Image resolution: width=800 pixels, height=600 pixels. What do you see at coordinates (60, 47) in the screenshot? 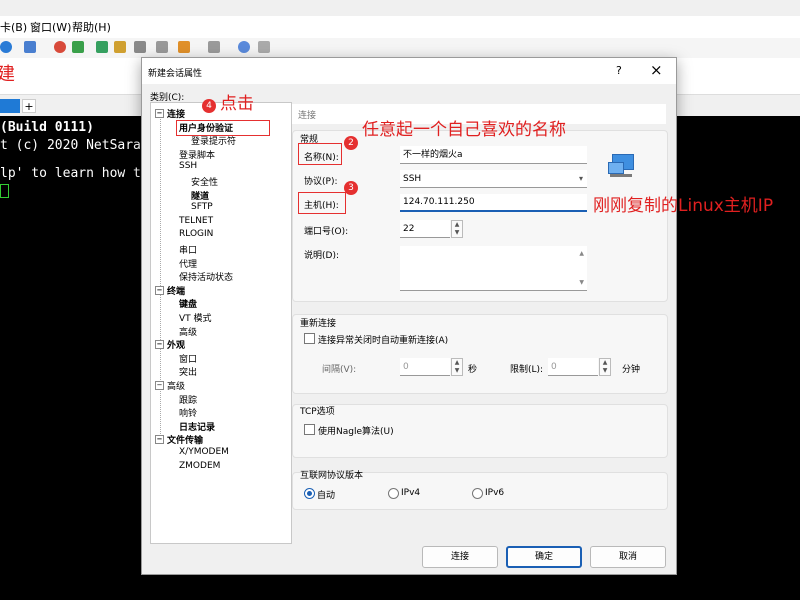
I see `reconnect-icon` at bounding box center [60, 47].